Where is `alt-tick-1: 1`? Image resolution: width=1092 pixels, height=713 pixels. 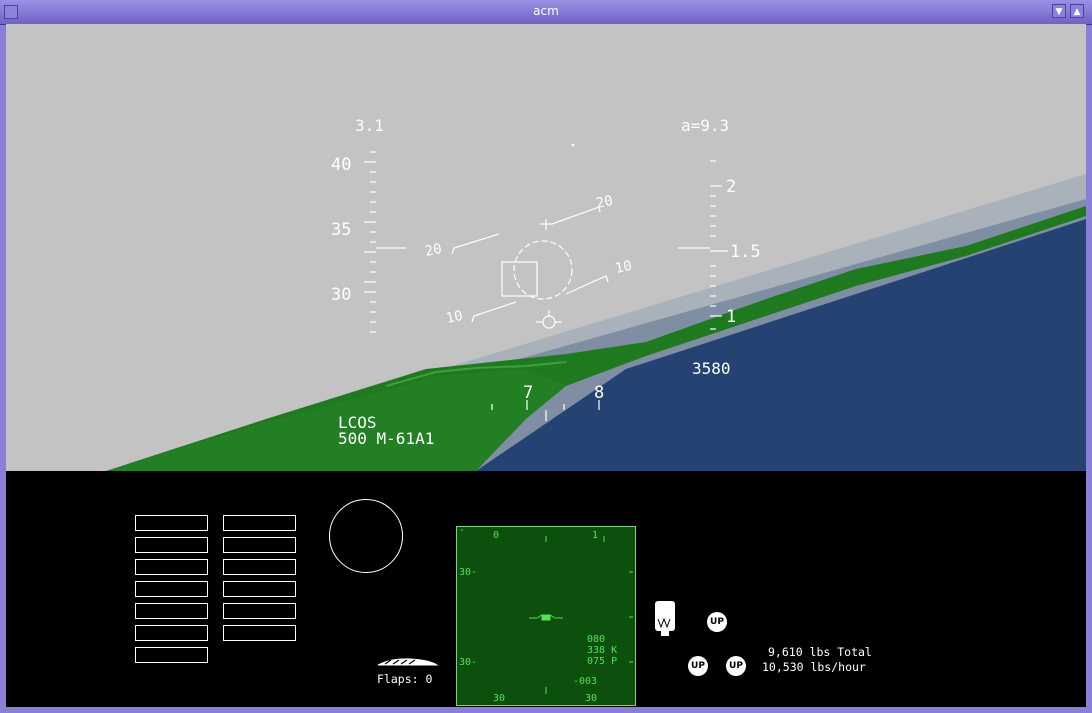
alt-tick-1: 1 is located at coordinates (731, 317).